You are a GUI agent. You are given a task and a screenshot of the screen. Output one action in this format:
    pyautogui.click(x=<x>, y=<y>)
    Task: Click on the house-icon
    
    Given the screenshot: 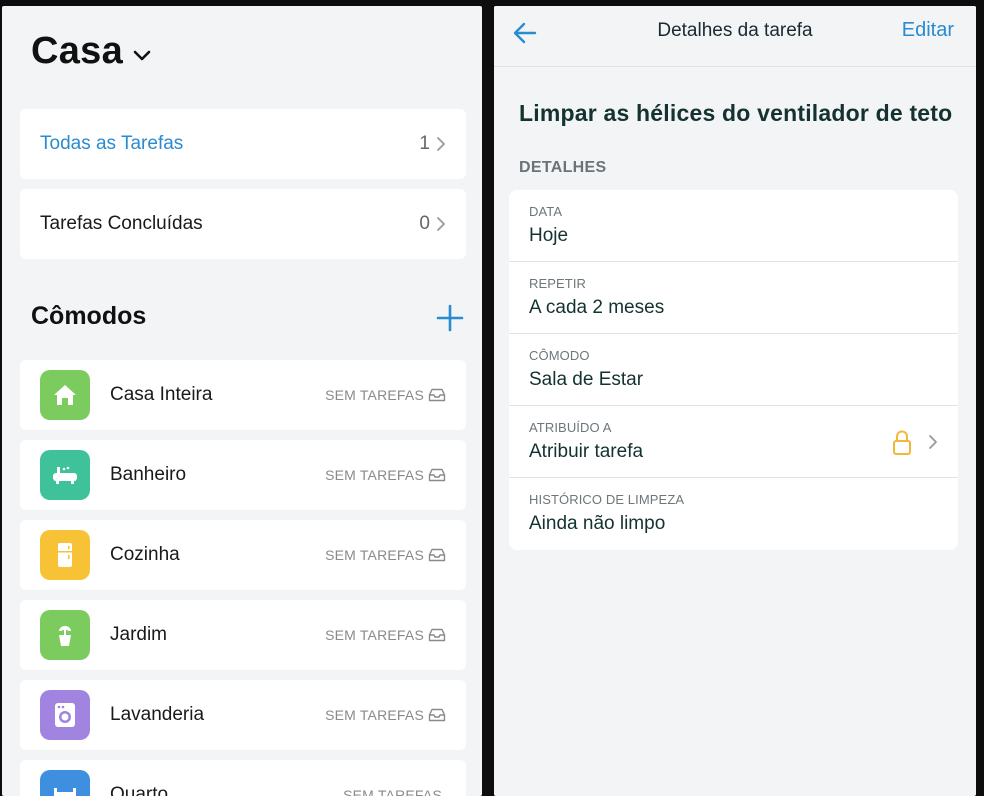 What is the action you would take?
    pyautogui.click(x=65, y=395)
    